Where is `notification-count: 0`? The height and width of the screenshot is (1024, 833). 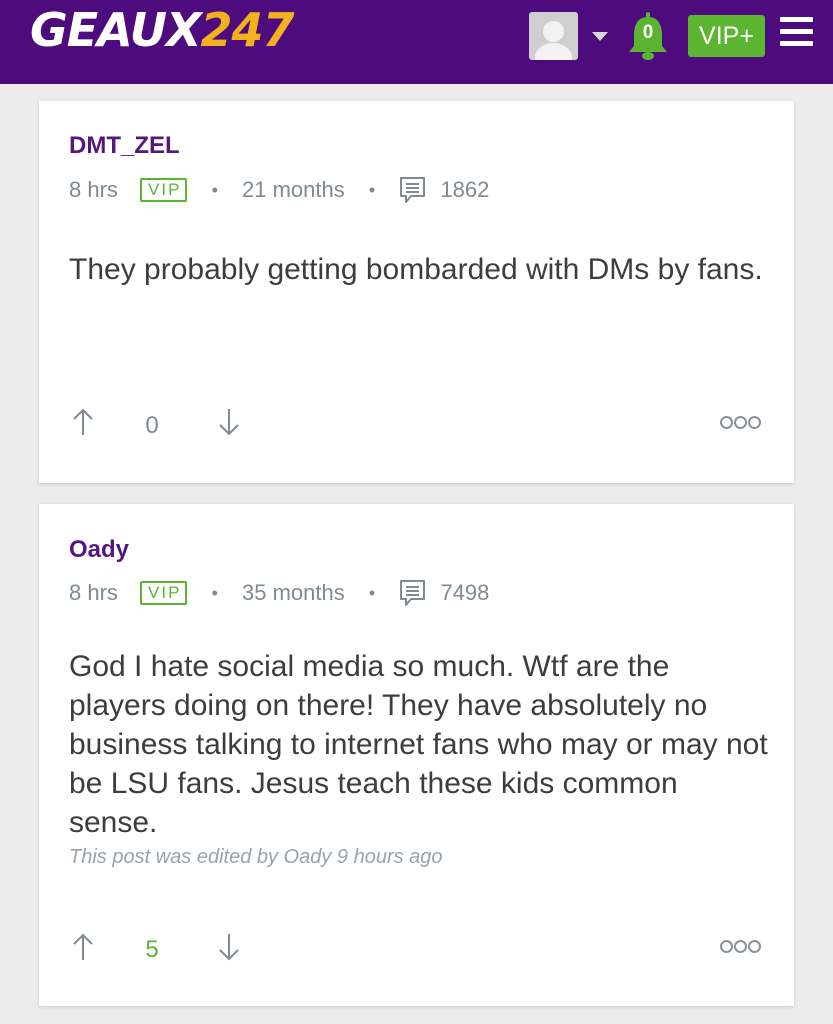
notification-count: 0 is located at coordinates (648, 32).